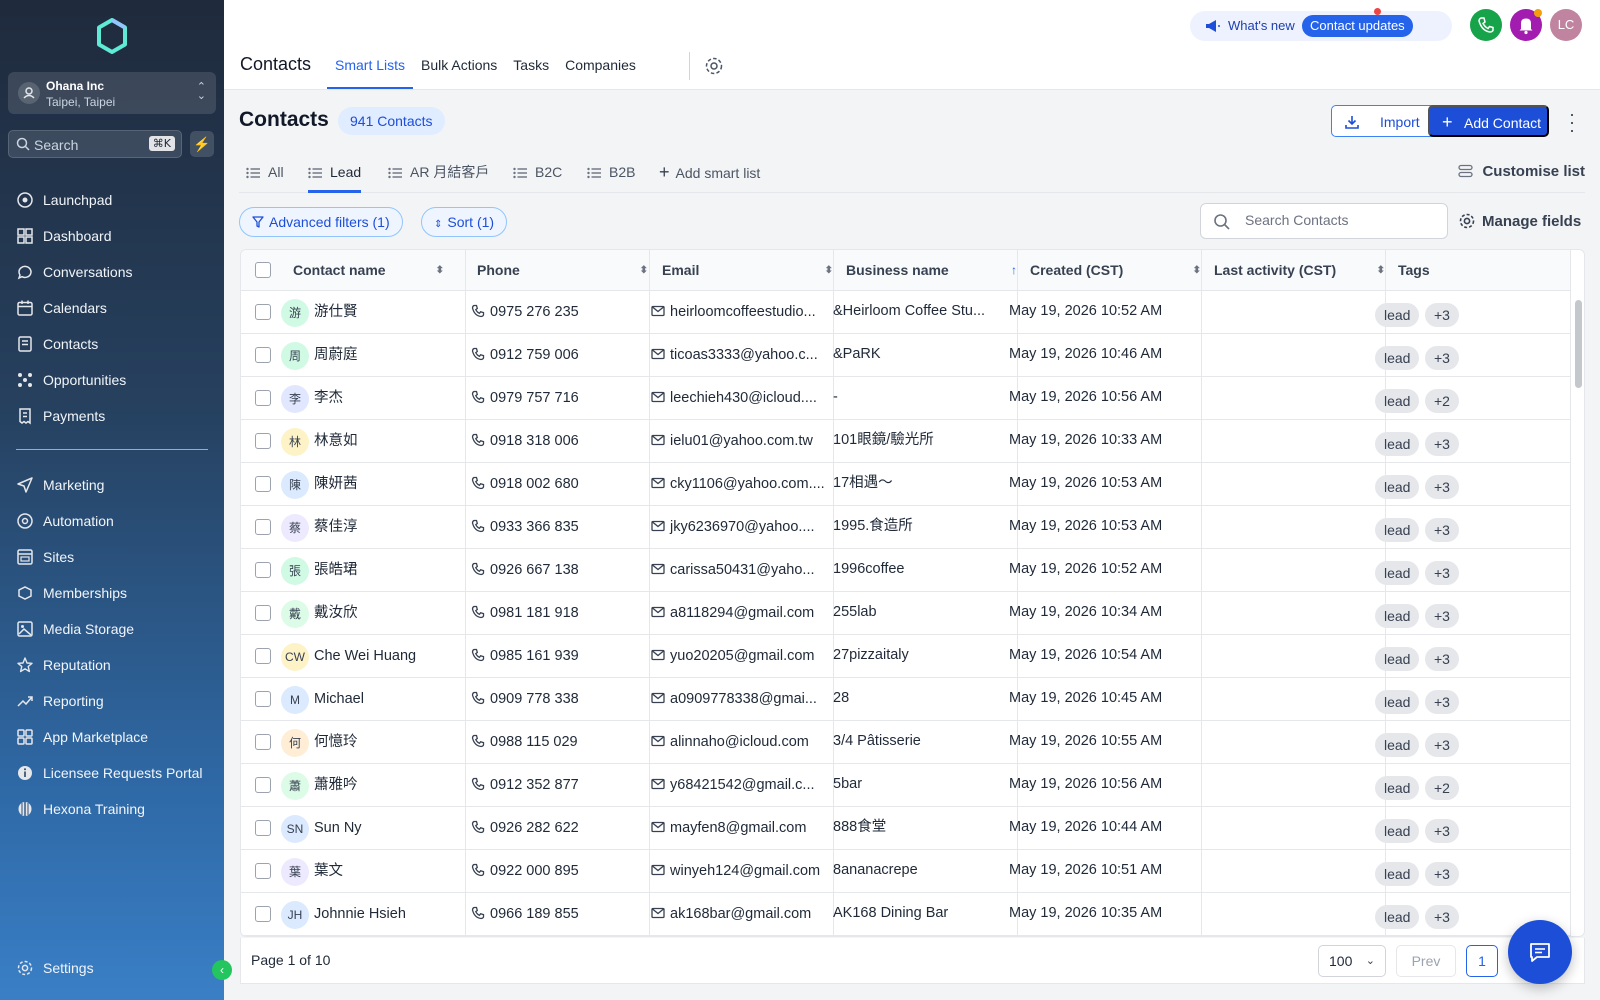 The width and height of the screenshot is (1600, 1000). What do you see at coordinates (557, 312) in the screenshot?
I see `phone-cell: 0975 276 235` at bounding box center [557, 312].